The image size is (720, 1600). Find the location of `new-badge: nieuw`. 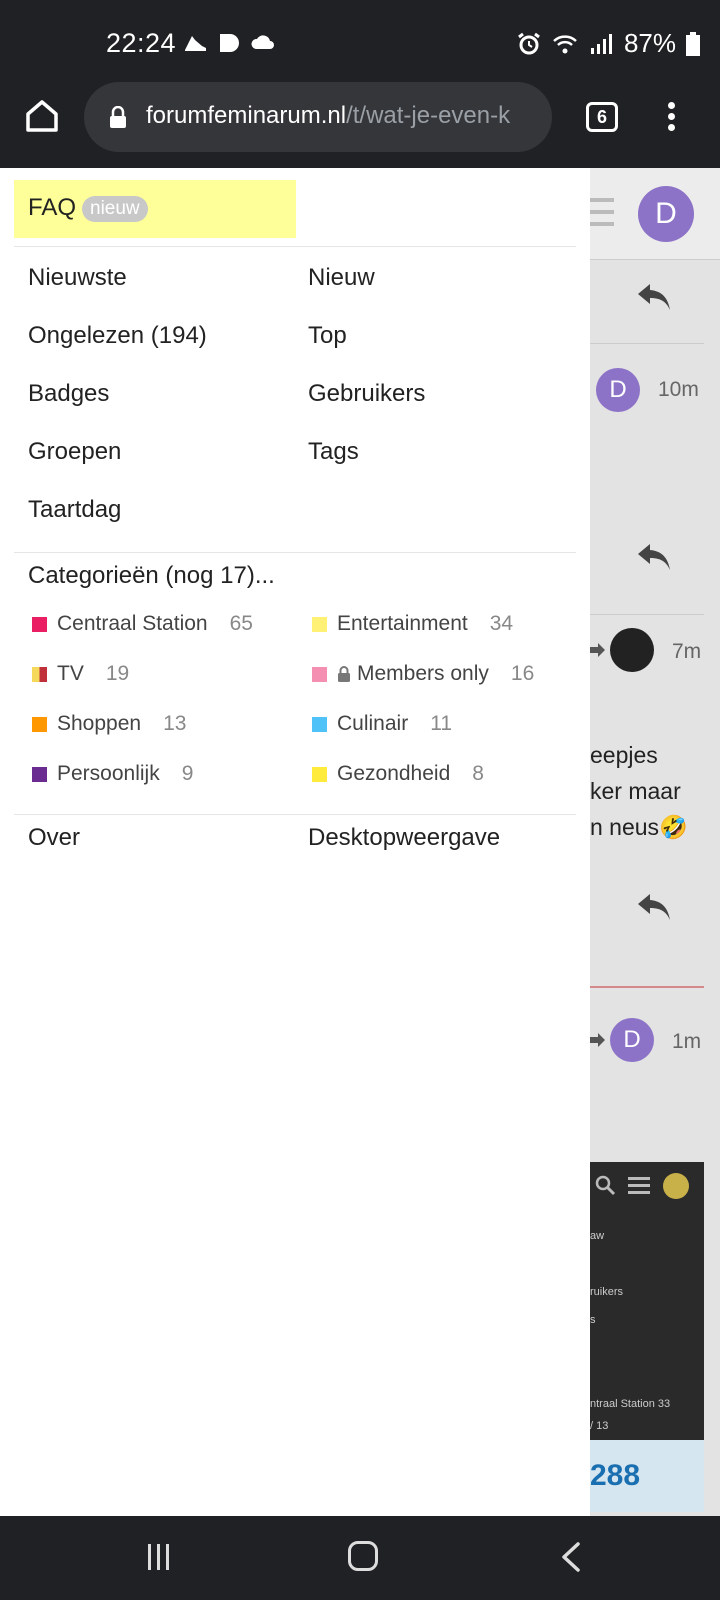

new-badge: nieuw is located at coordinates (115, 209).